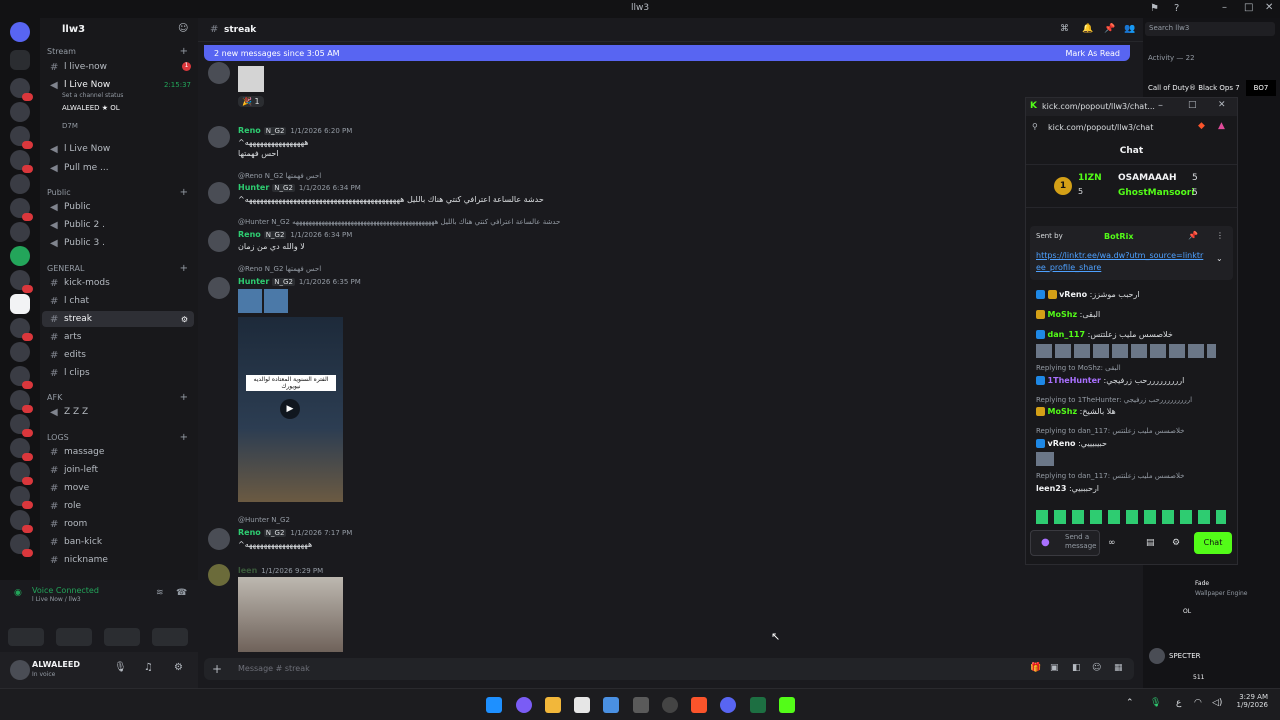 Image resolution: width=1280 pixels, height=720 pixels. What do you see at coordinates (1076, 668) in the screenshot?
I see `sticker-icon: ◧` at bounding box center [1076, 668].